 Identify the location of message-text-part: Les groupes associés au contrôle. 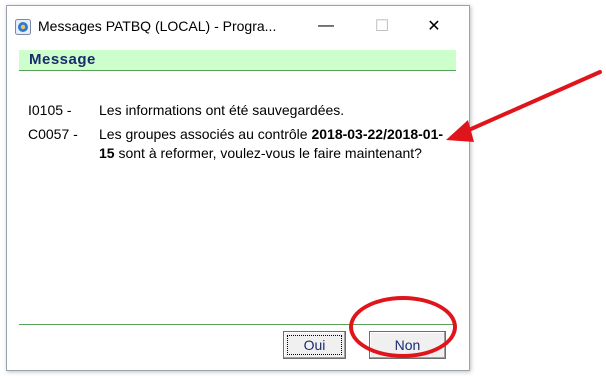
(205, 134).